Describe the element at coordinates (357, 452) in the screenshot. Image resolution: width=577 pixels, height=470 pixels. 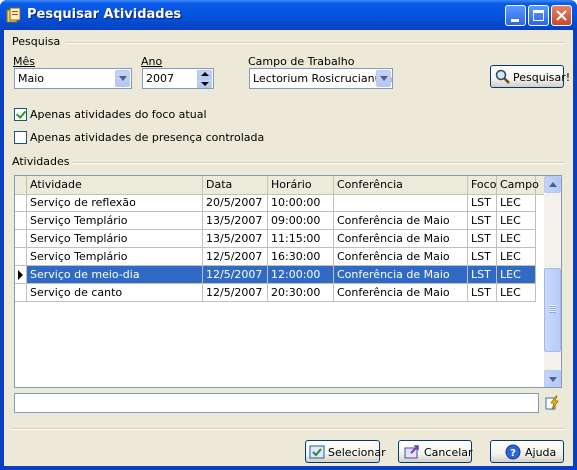
I see `select-button-label: Selecionar` at that location.